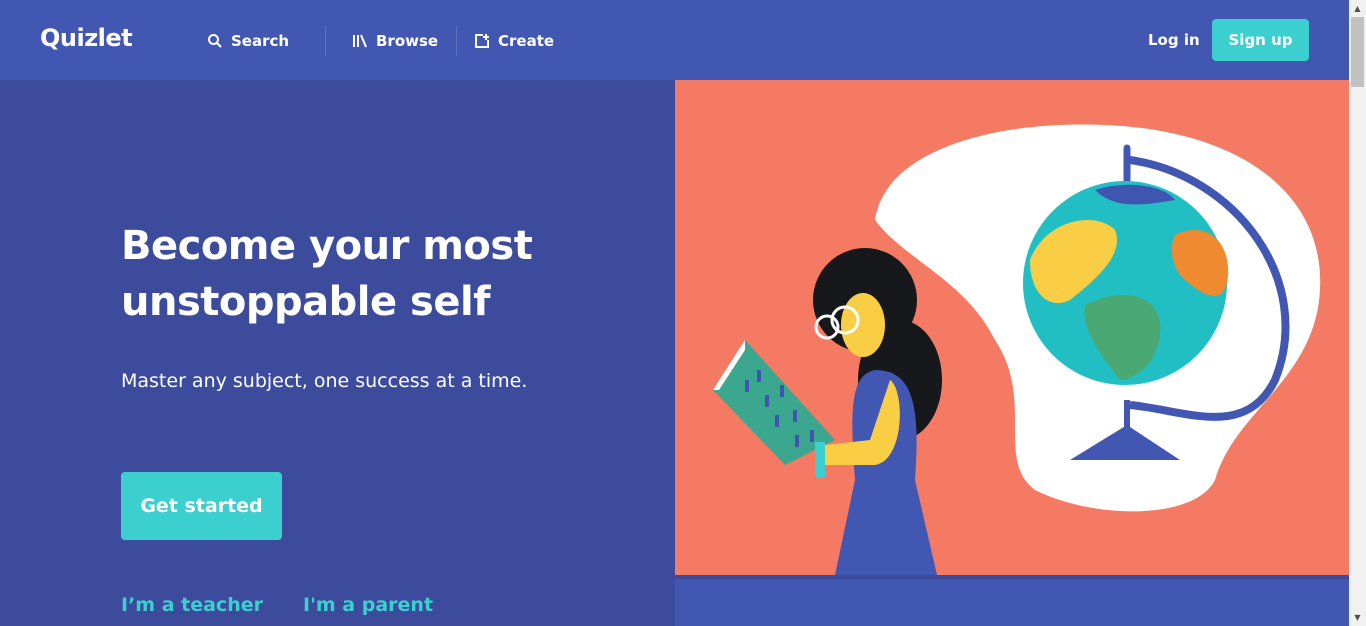 This screenshot has height=626, width=1366. Describe the element at coordinates (407, 41) in the screenshot. I see `nav-browse-label: Browse` at that location.